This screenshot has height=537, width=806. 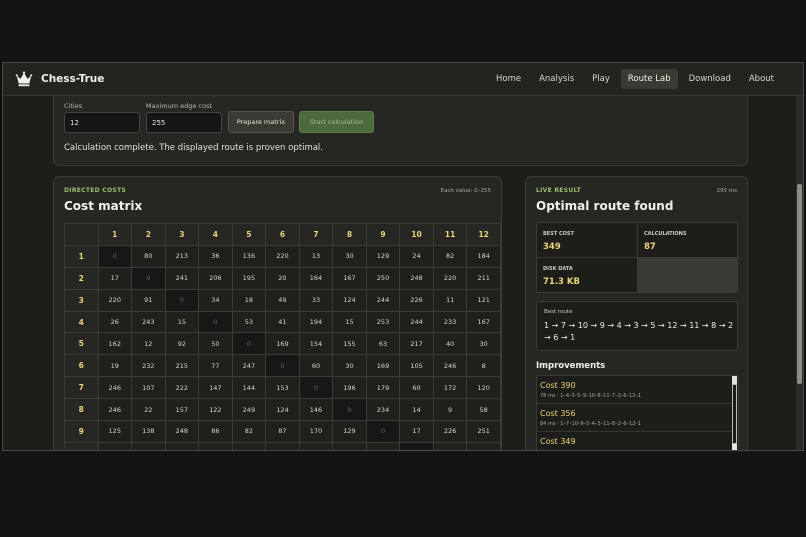 I want to click on matrix-cell: 12, so click(x=148, y=344).